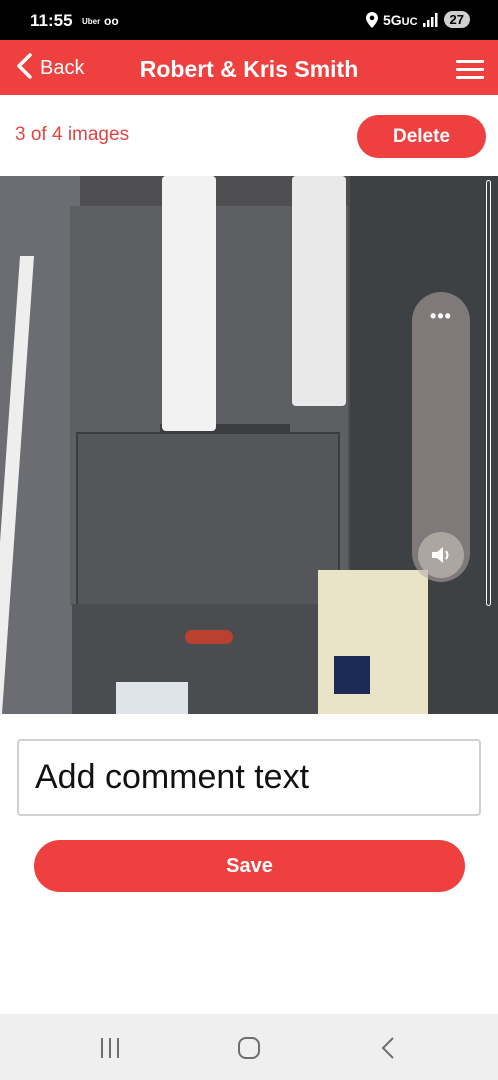 This screenshot has height=1080, width=498. Describe the element at coordinates (421, 136) in the screenshot. I see `delete-button: Delete` at that location.